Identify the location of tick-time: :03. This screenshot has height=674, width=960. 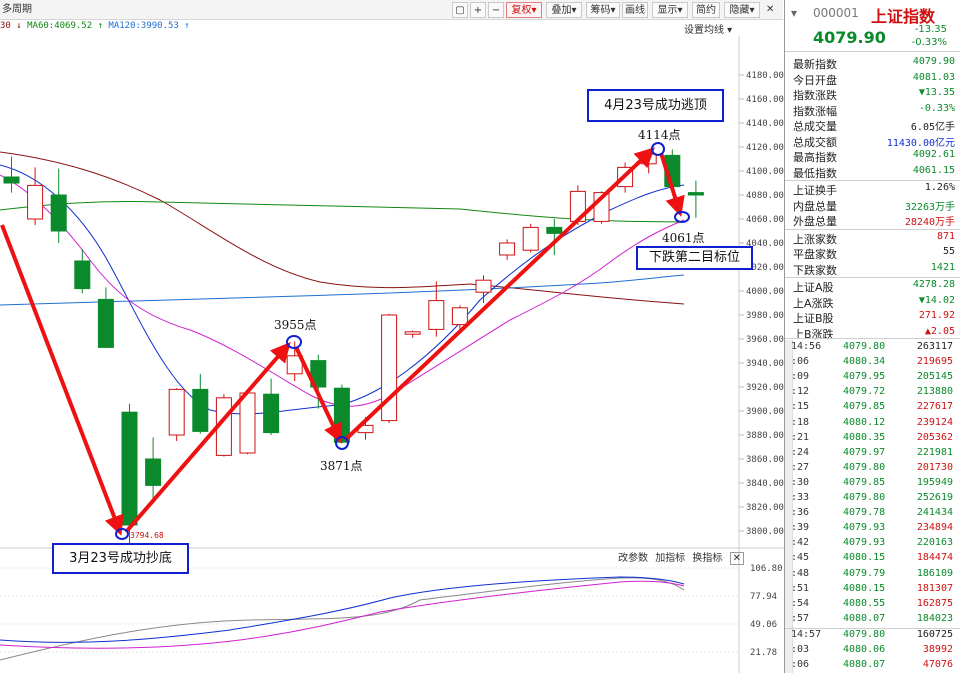
(800, 649).